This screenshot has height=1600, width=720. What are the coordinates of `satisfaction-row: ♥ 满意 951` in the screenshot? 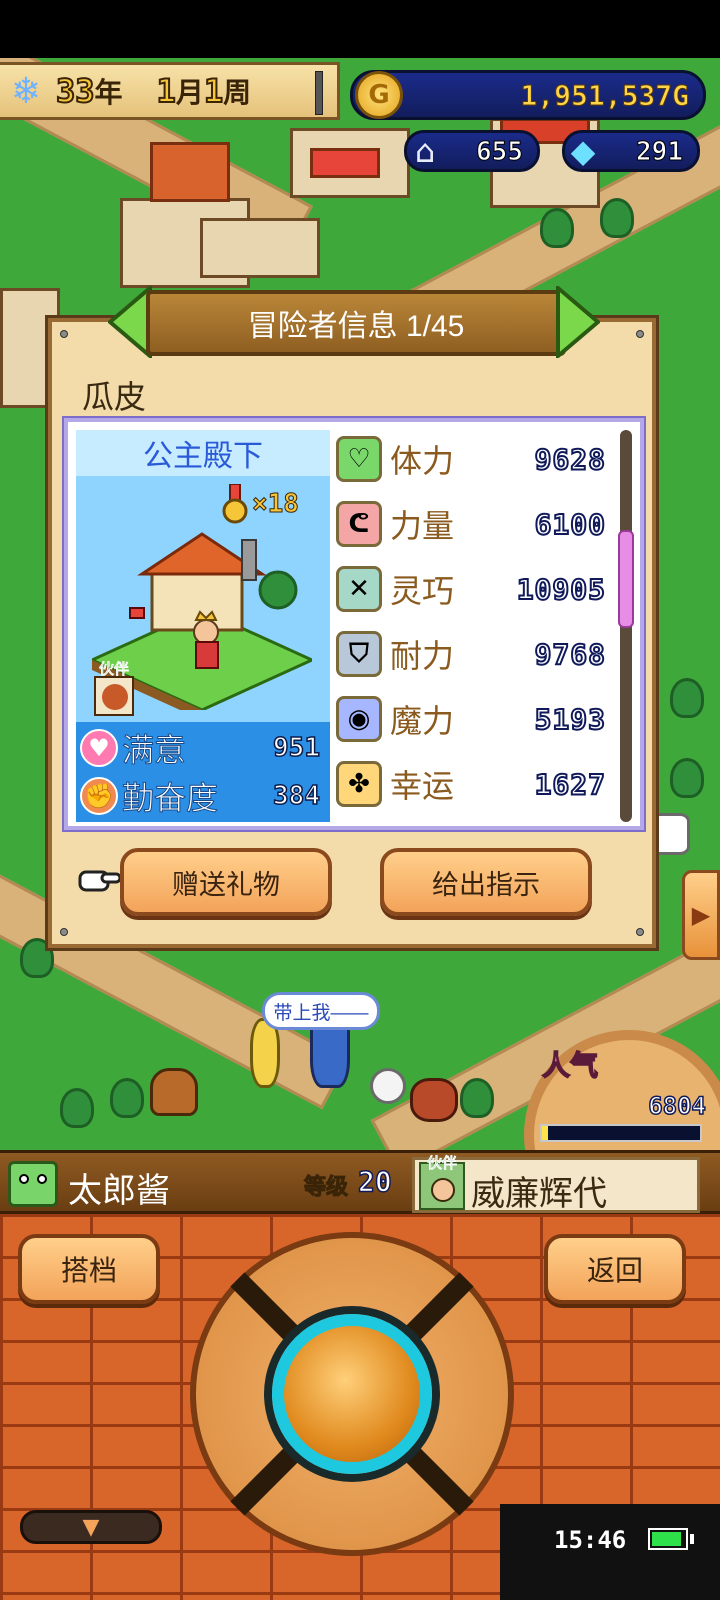 It's located at (203, 748).